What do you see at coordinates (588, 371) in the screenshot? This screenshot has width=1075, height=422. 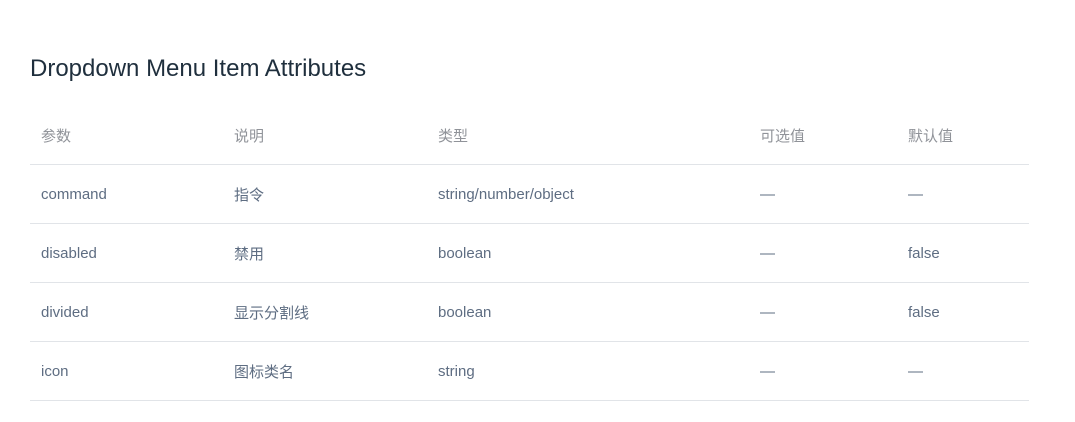 I see `cell-type: string` at bounding box center [588, 371].